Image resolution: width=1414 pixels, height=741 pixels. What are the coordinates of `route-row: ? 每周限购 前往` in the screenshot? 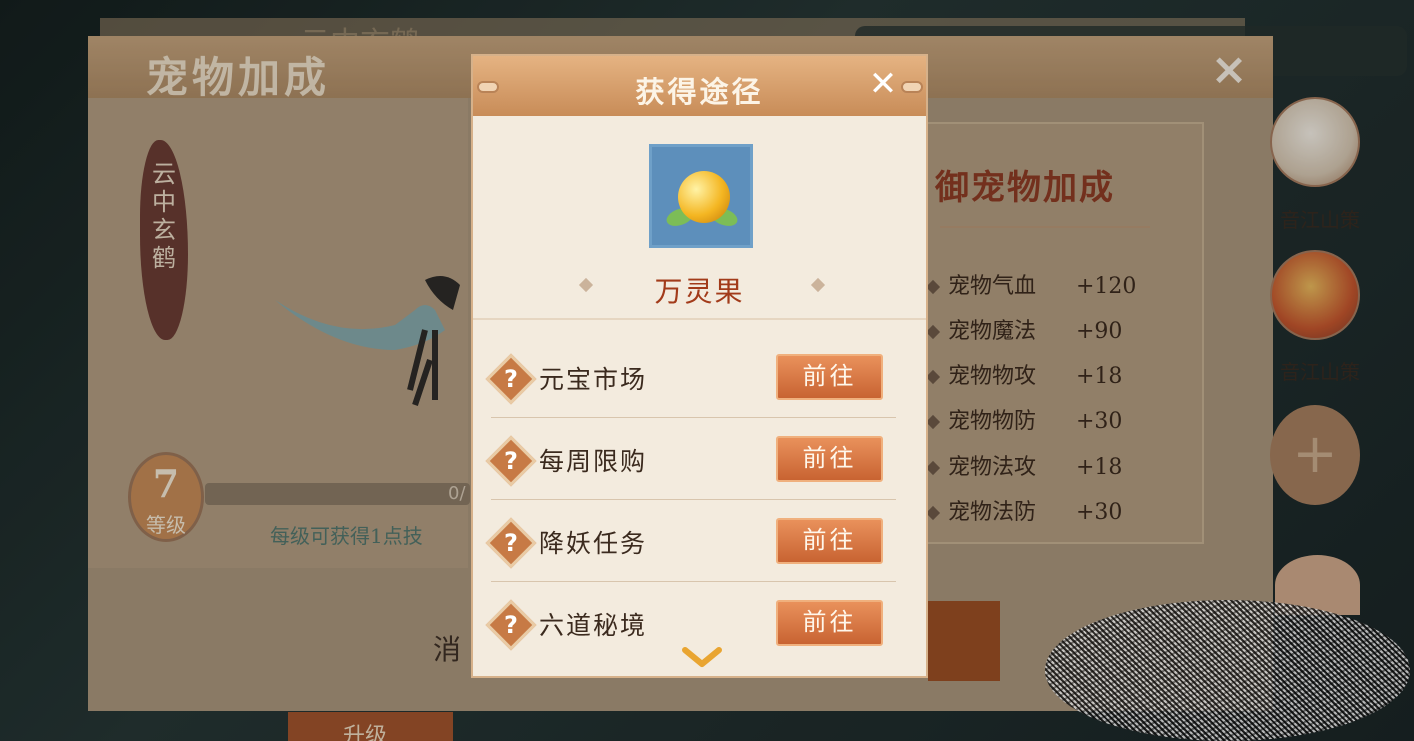 It's located at (690, 460).